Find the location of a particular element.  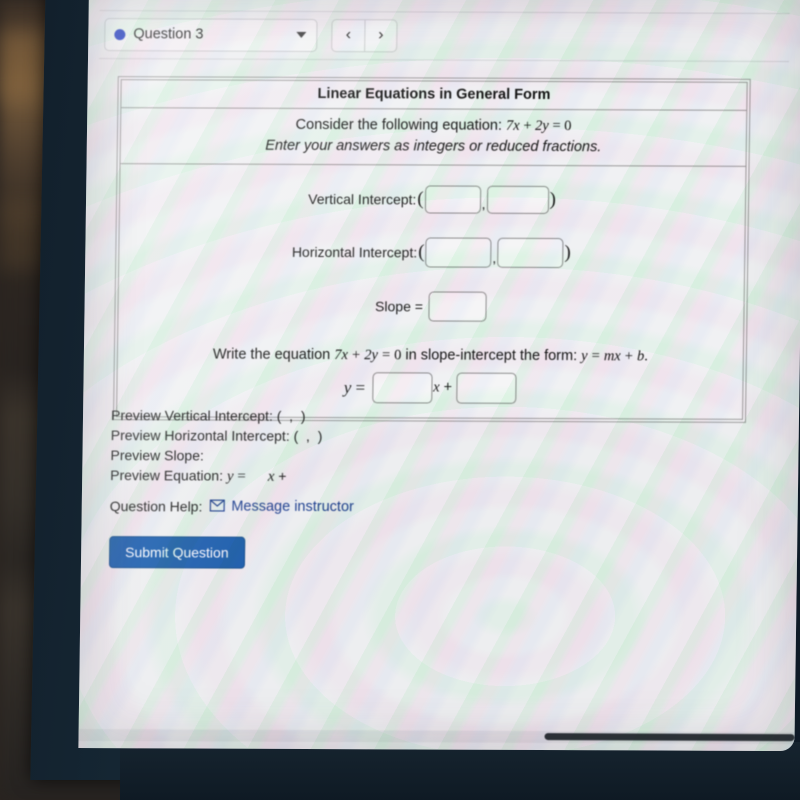

vertical-intercept-x-input is located at coordinates (452, 199).